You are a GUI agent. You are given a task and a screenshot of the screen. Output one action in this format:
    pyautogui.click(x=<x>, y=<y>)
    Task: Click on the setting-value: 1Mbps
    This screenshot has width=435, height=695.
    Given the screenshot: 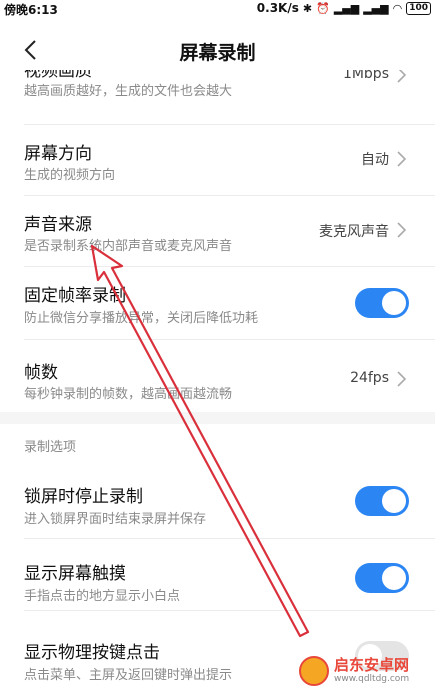 What is the action you would take?
    pyautogui.click(x=365, y=76)
    